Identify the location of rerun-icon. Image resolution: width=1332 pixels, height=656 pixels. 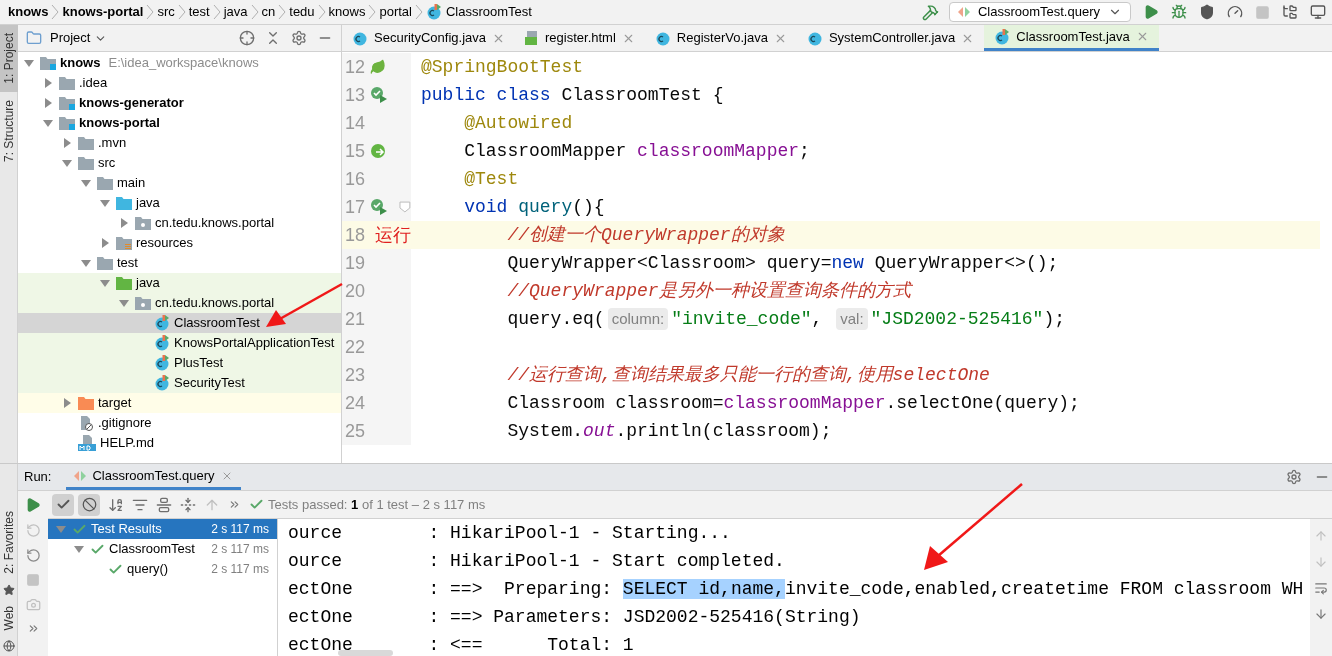
(33, 505).